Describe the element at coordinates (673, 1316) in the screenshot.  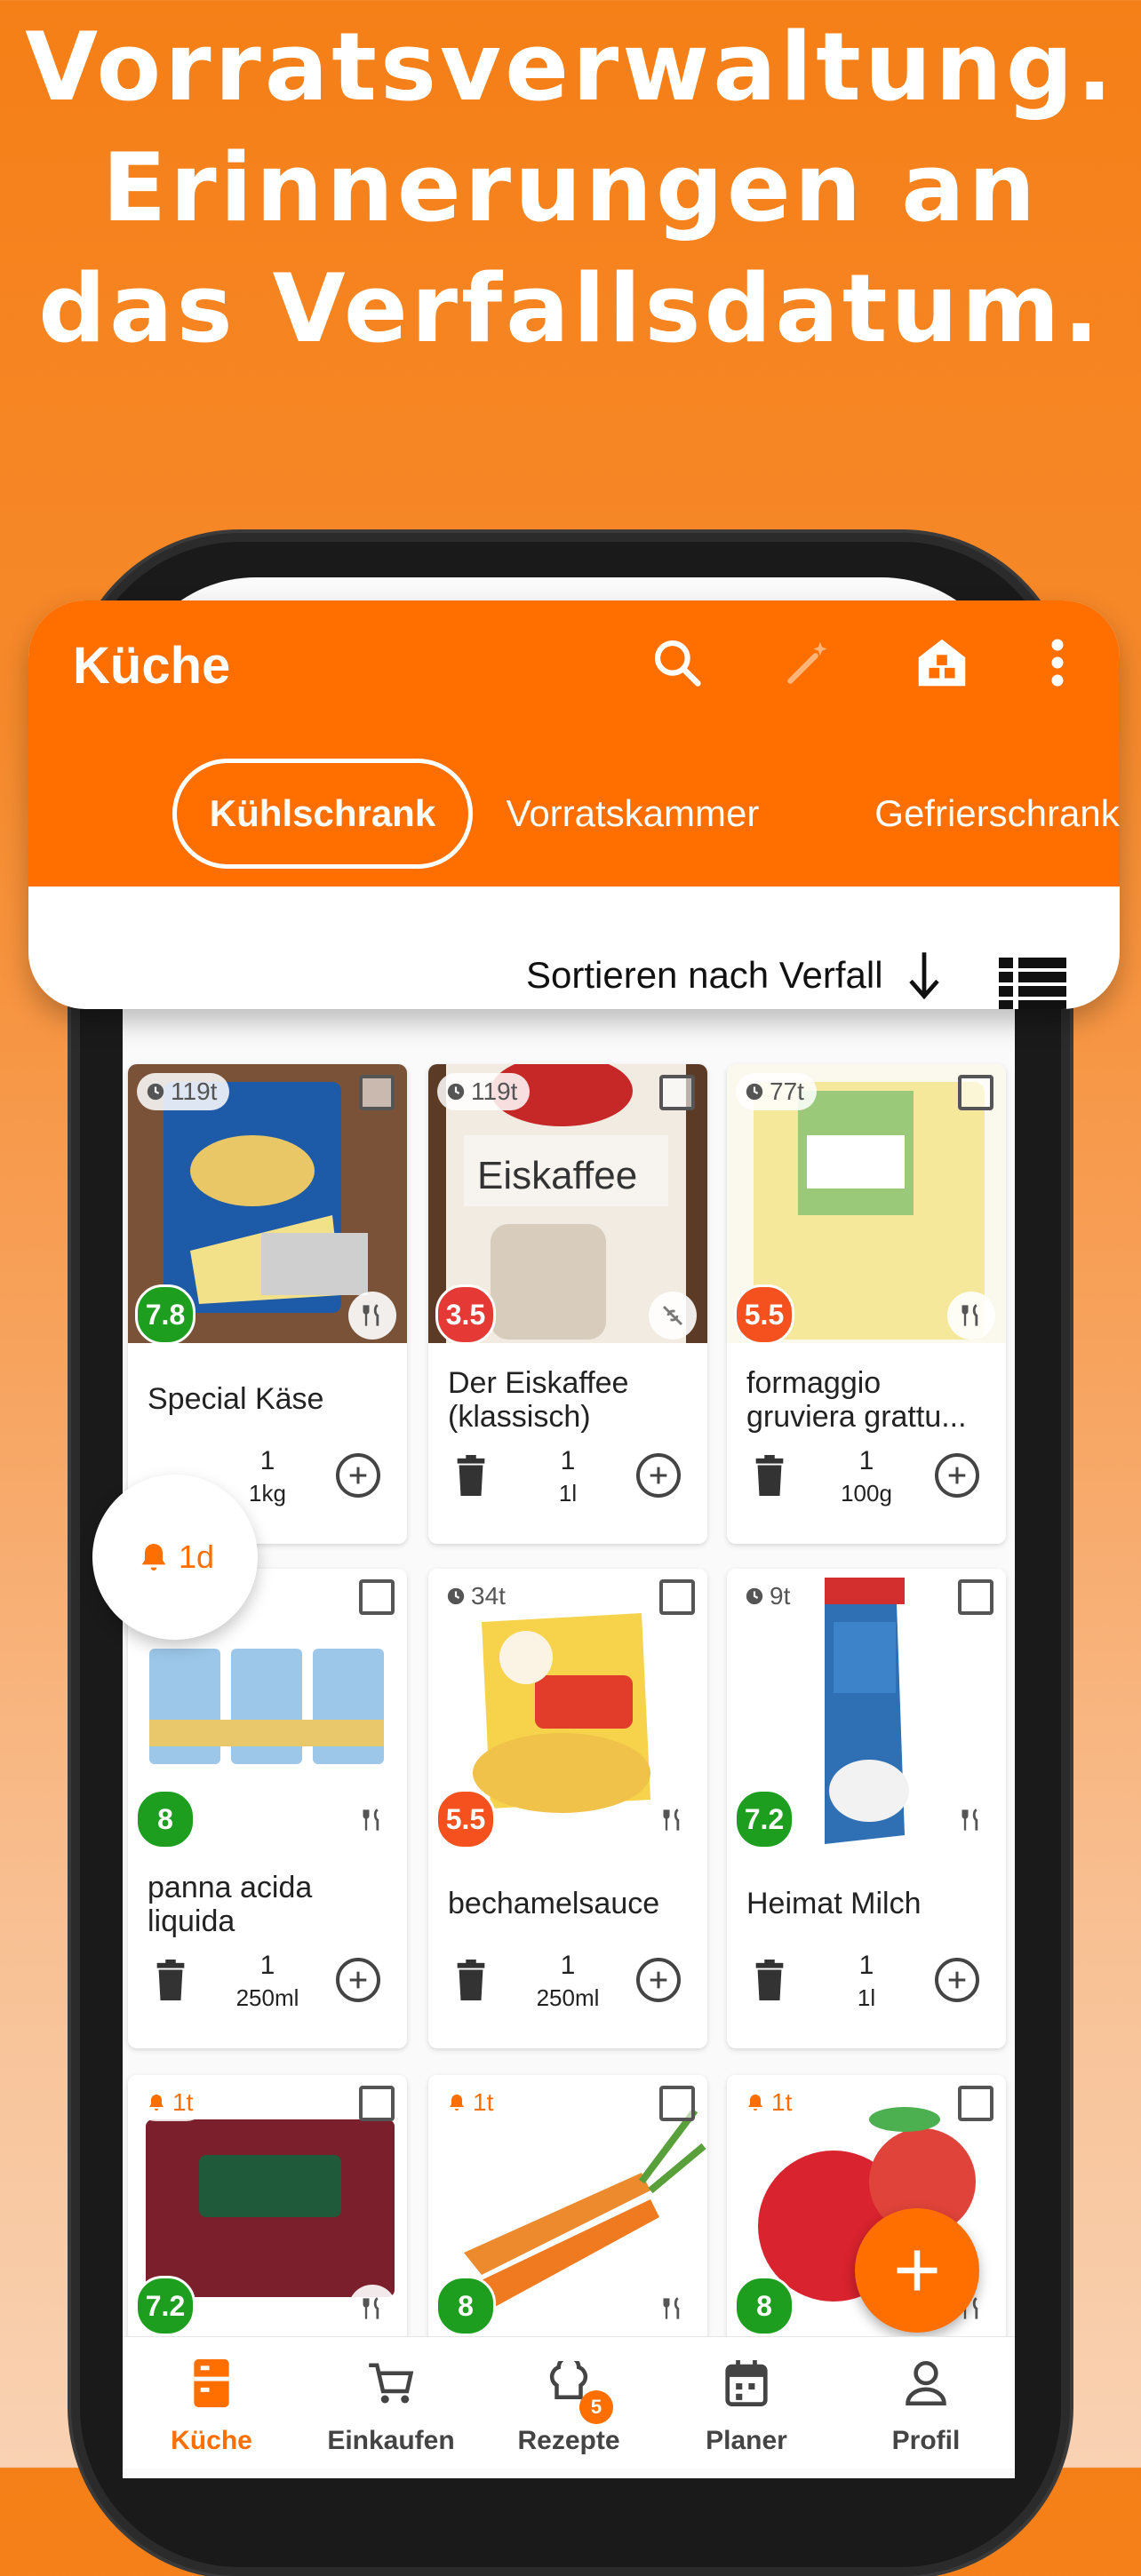
I see `link-off-icon` at that location.